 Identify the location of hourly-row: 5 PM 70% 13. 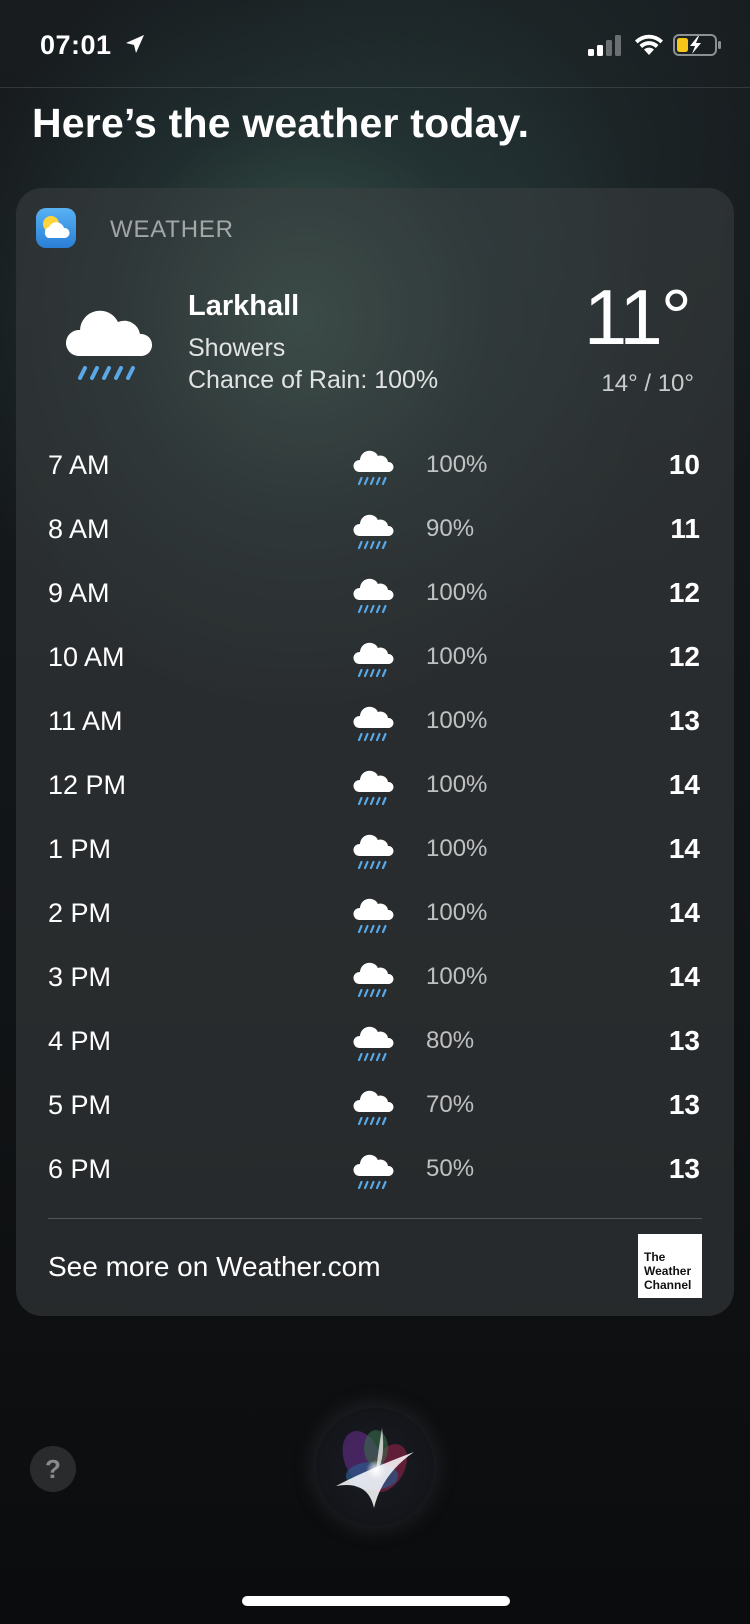
(375, 1106).